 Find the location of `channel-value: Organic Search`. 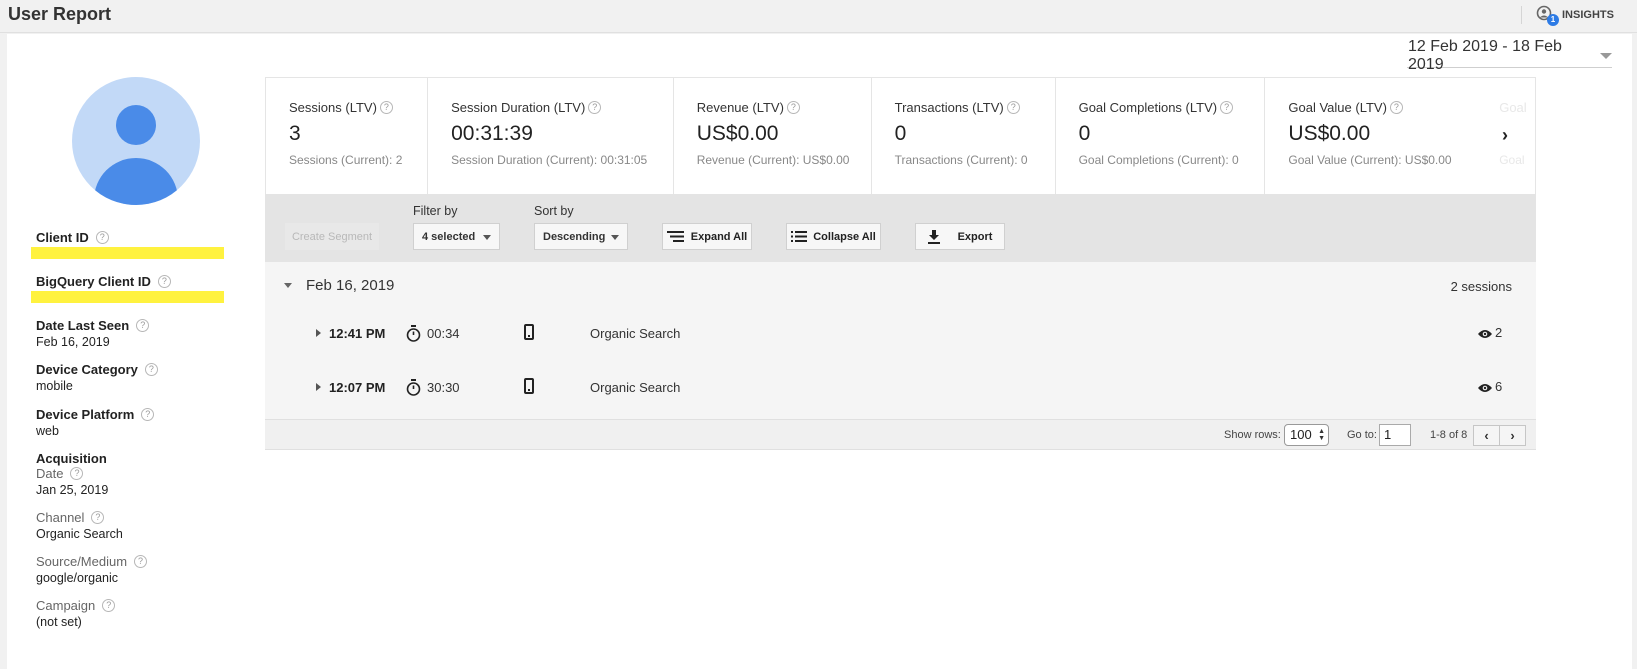

channel-value: Organic Search is located at coordinates (79, 534).